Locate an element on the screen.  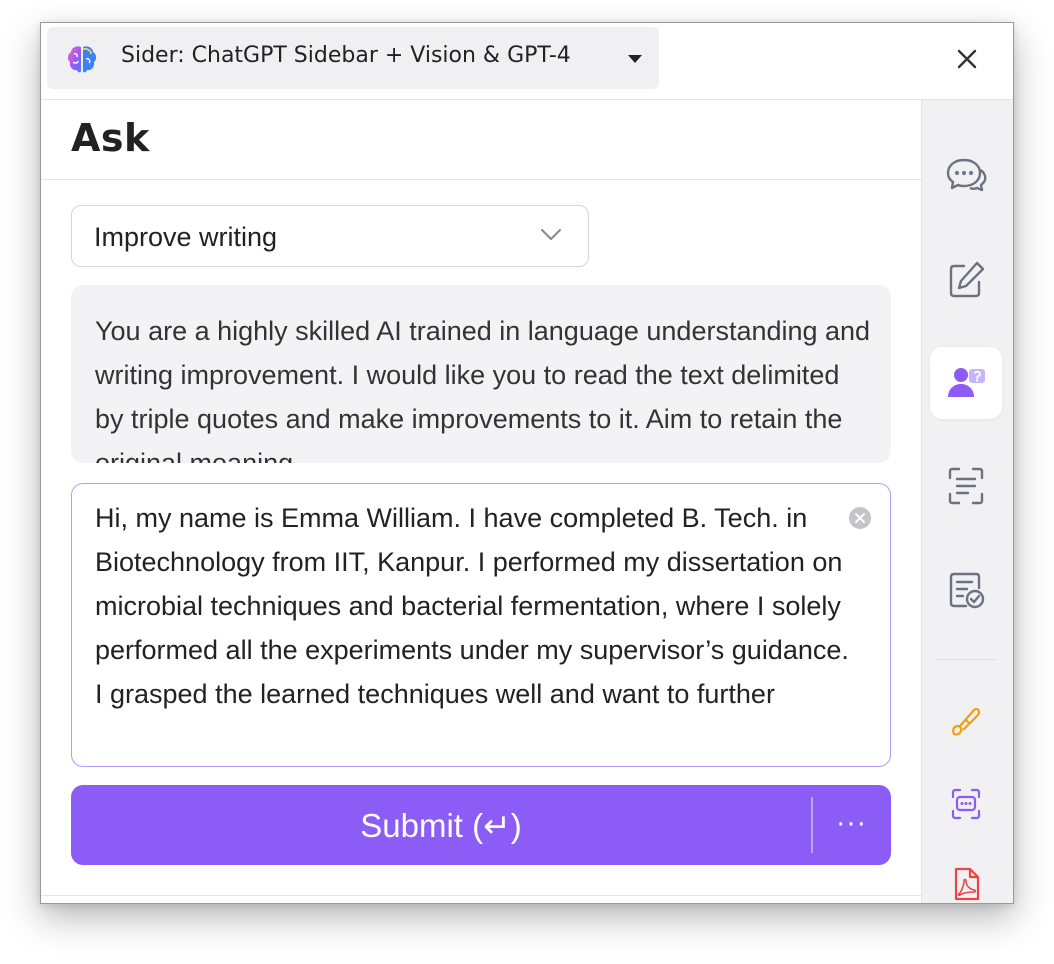
checklist-icon is located at coordinates (967, 590).